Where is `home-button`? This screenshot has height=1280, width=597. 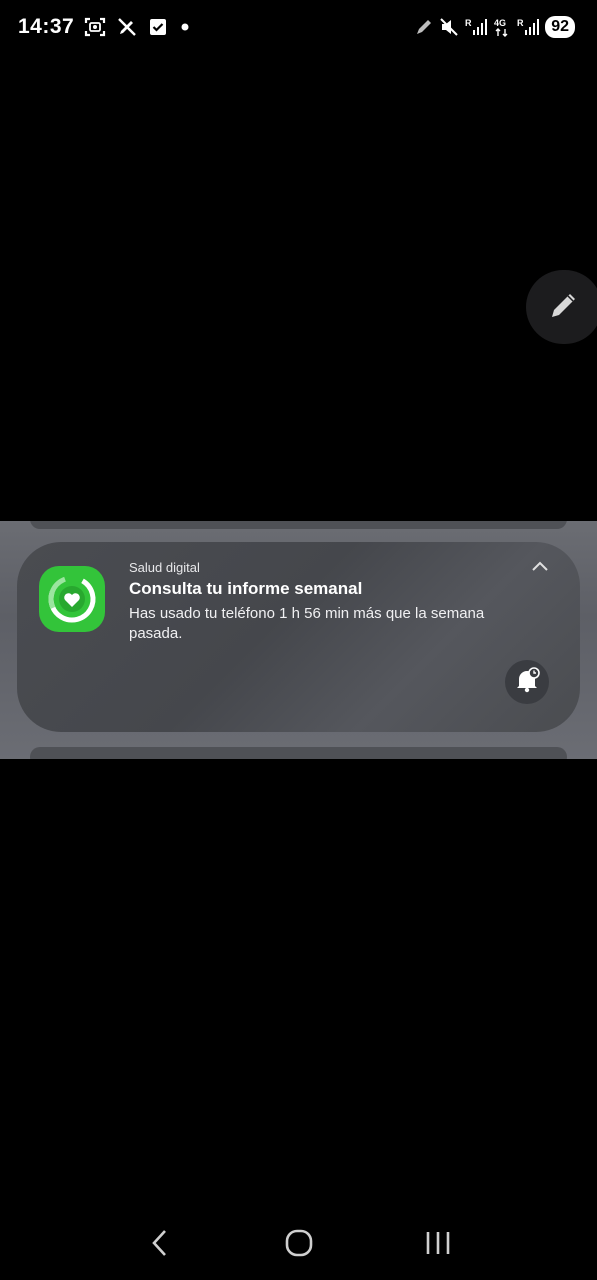
home-button is located at coordinates (299, 1245).